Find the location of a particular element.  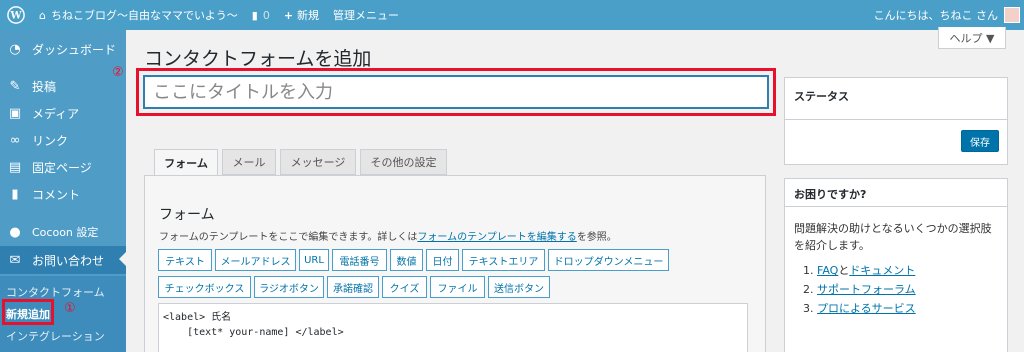

sidebar-item-contact: ✉ お問い合わせ is located at coordinates (63, 260).